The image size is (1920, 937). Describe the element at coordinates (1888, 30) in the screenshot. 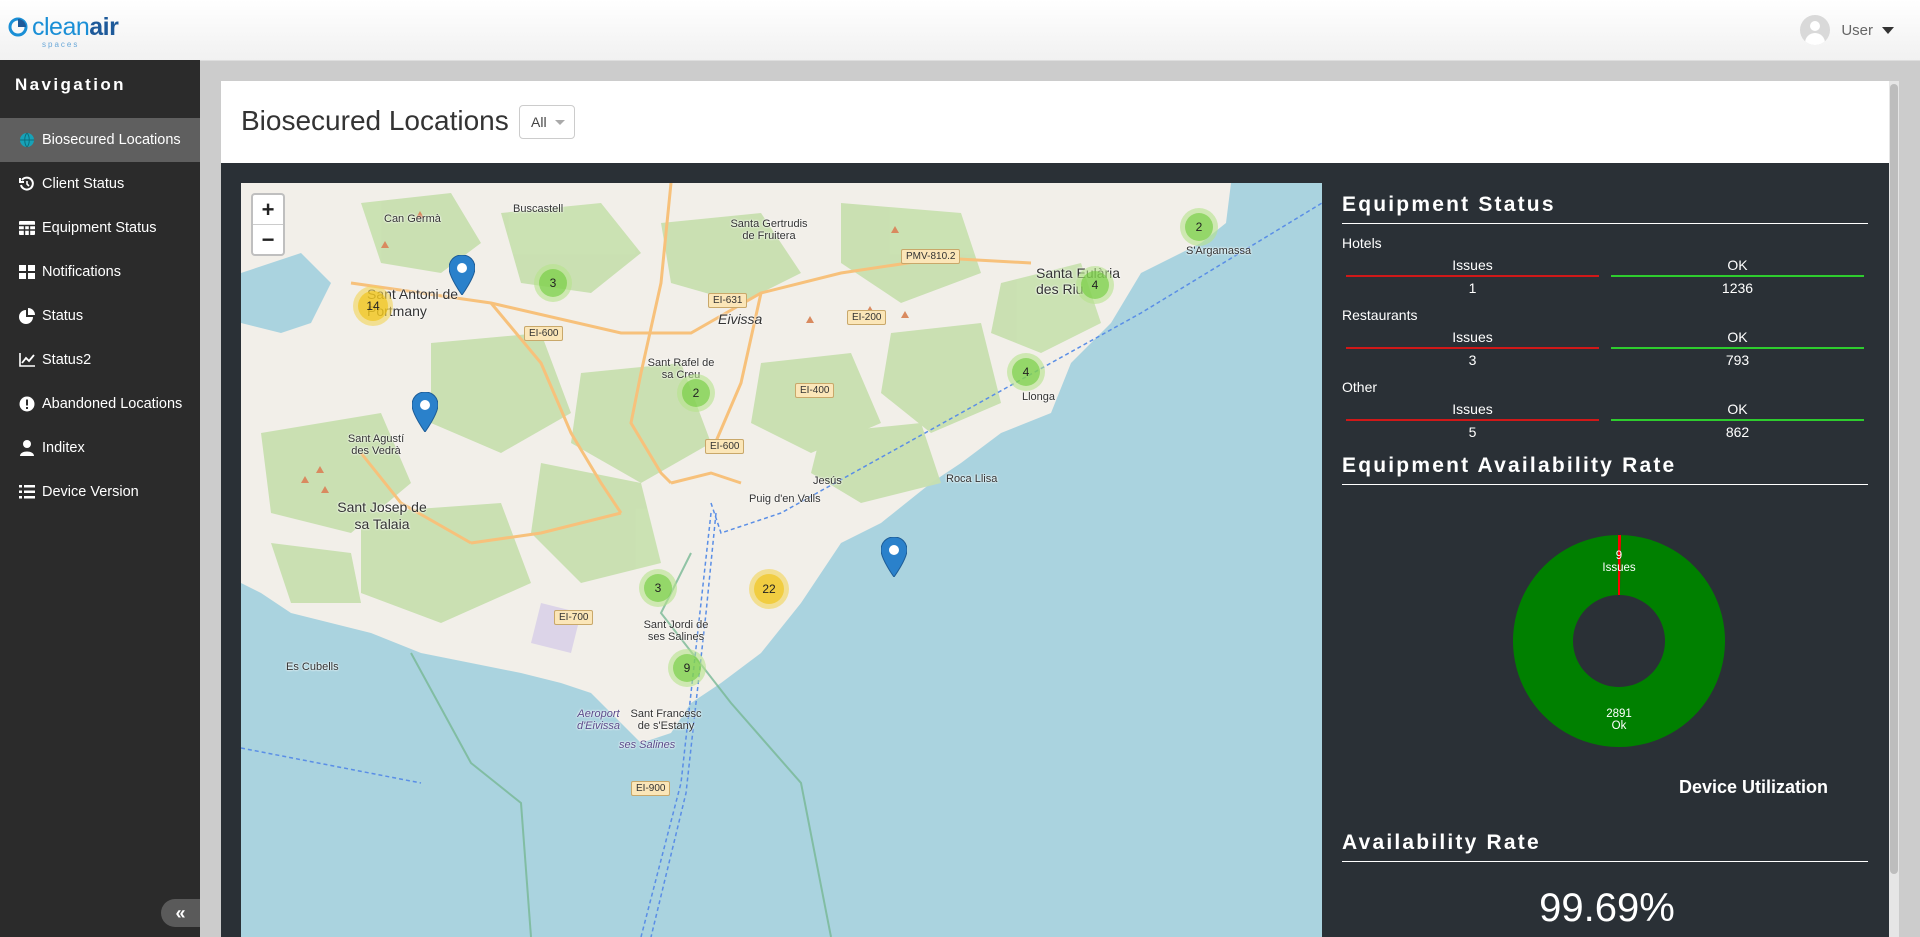

I see `caret-down-icon` at that location.